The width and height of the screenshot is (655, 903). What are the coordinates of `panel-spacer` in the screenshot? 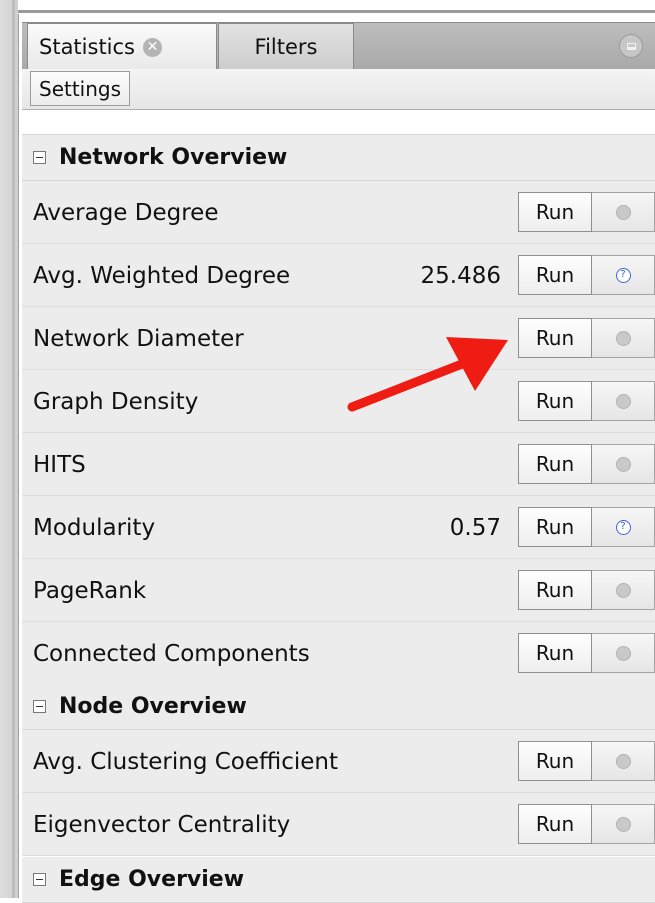 It's located at (338, 122).